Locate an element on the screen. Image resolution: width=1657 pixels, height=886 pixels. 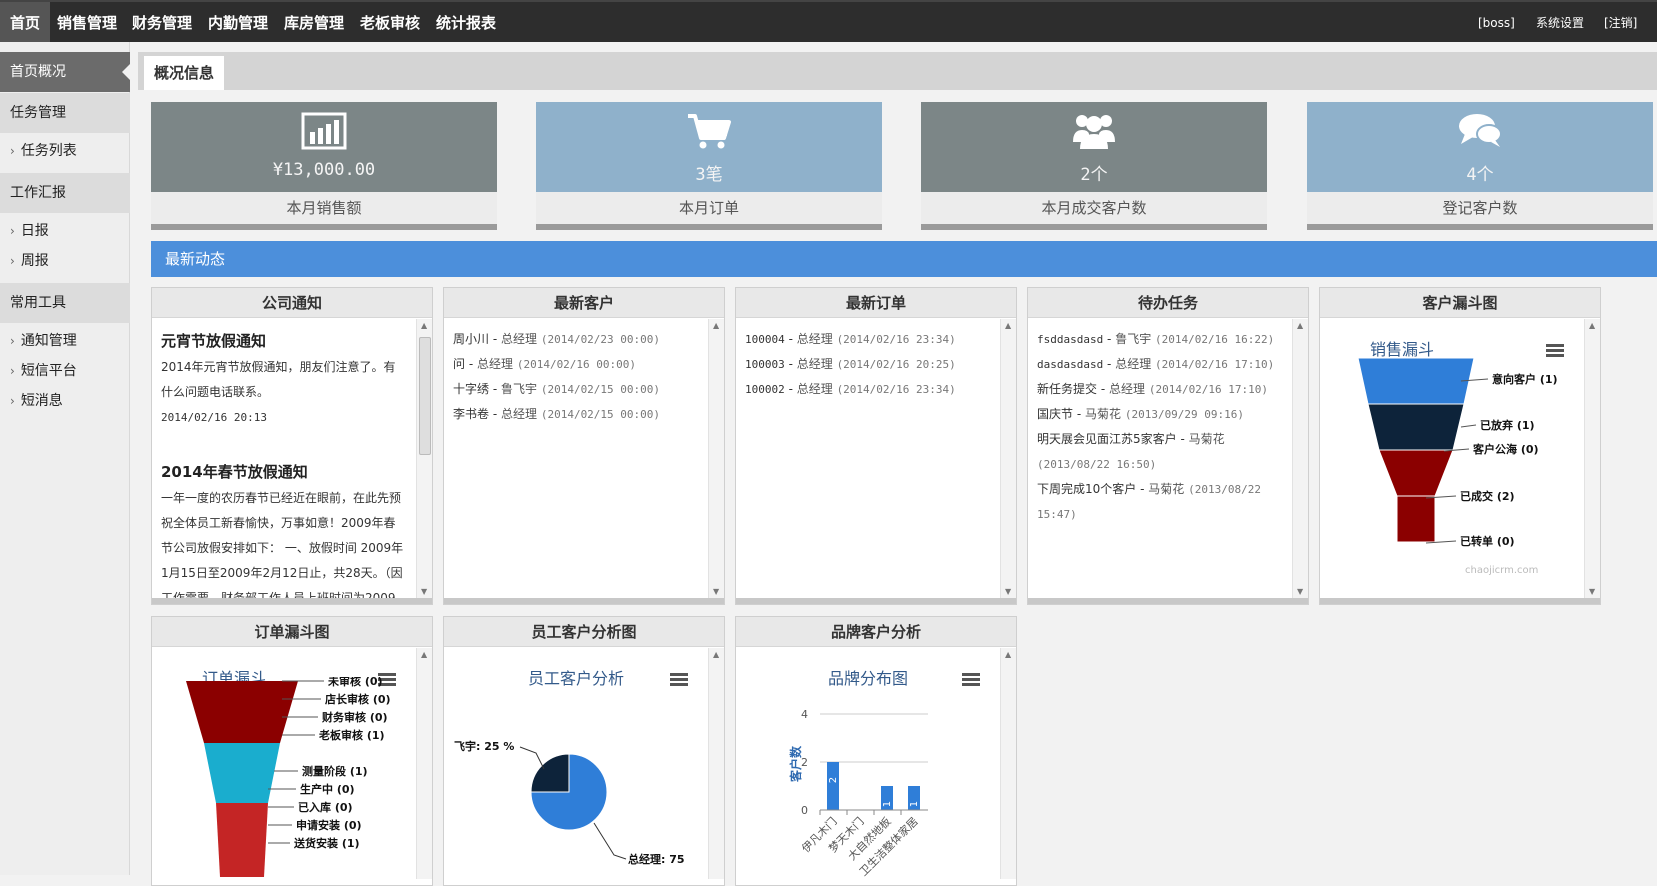
stat-card-deals: 2个 本月成交客户数 is located at coordinates (1094, 166).